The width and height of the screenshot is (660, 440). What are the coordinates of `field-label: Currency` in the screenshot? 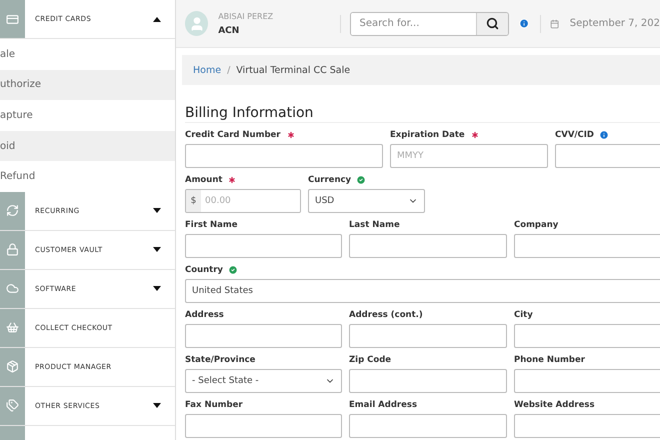 It's located at (330, 179).